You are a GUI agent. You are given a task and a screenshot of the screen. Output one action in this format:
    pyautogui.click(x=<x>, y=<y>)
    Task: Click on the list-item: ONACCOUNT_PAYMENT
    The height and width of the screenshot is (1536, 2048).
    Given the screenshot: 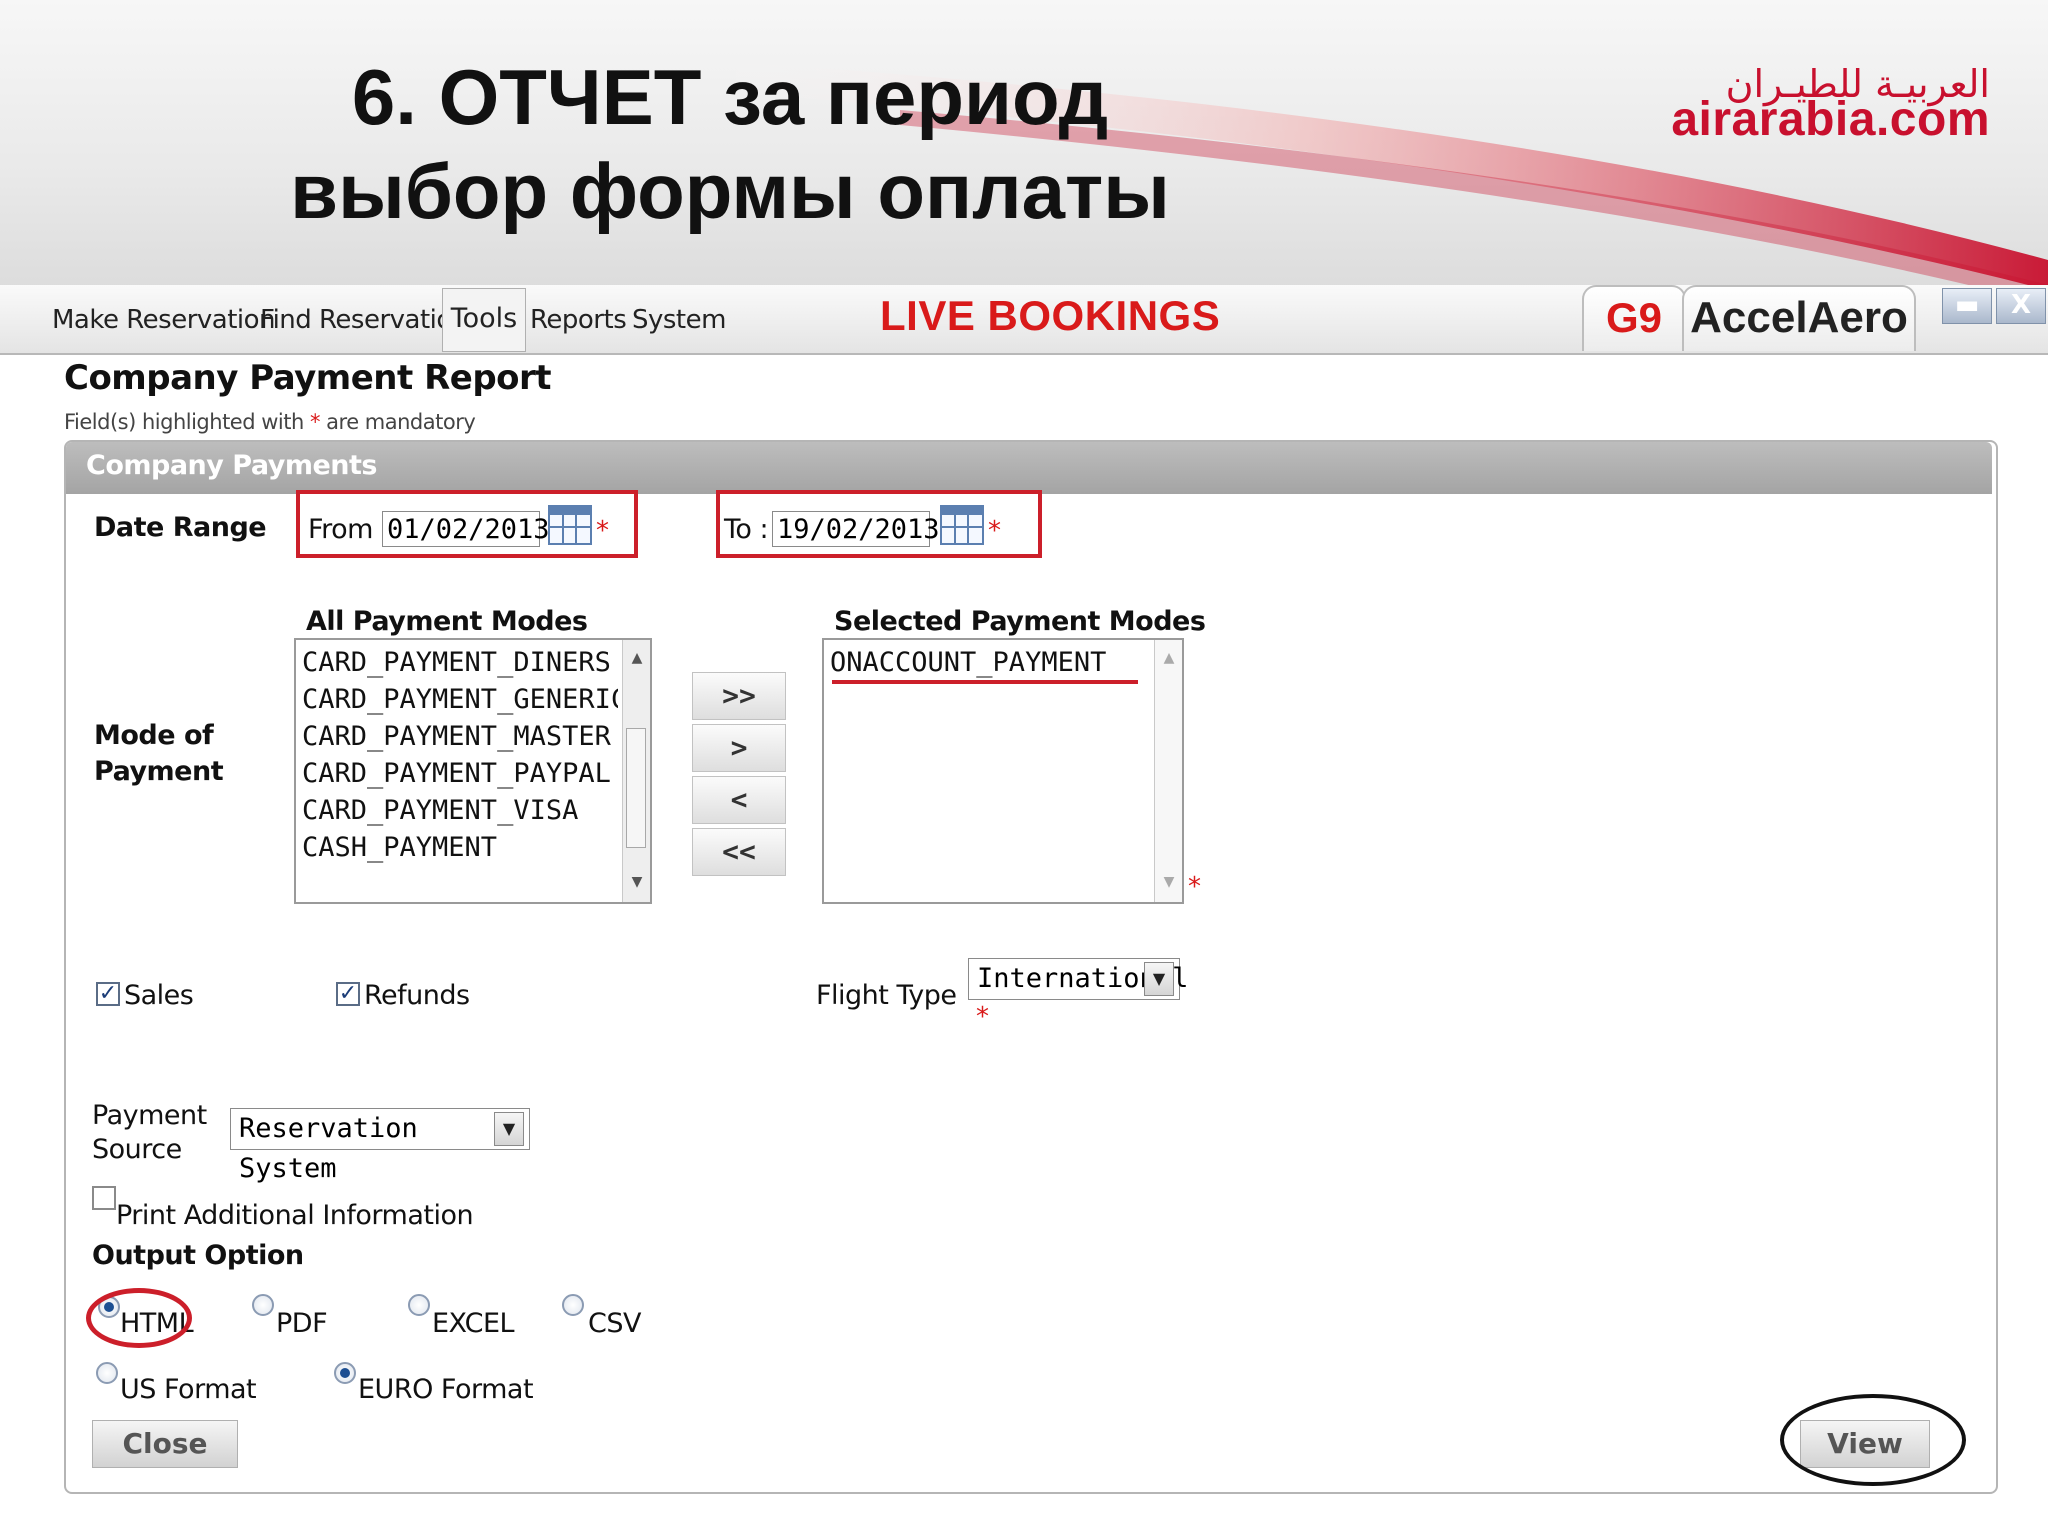 What is the action you would take?
    pyautogui.click(x=987, y=662)
    